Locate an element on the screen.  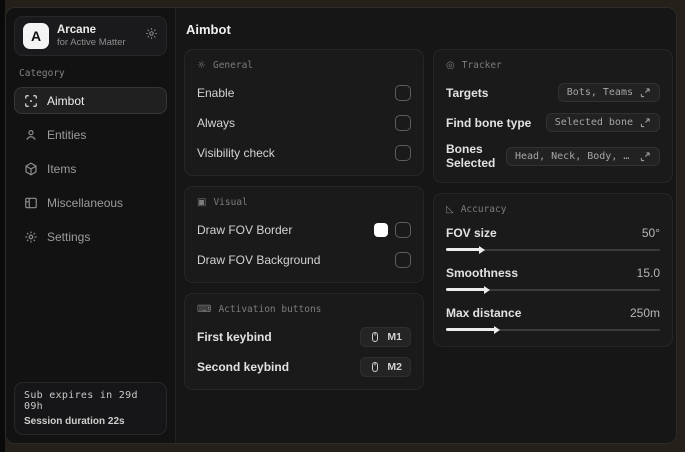
setting-label: Draw FOV Background is located at coordinates (259, 259).